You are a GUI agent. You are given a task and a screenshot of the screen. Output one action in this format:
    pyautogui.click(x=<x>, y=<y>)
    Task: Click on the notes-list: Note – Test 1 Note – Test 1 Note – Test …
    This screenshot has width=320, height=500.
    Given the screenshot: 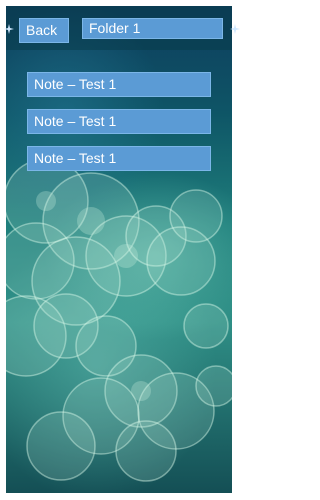 What is the action you would take?
    pyautogui.click(x=119, y=127)
    